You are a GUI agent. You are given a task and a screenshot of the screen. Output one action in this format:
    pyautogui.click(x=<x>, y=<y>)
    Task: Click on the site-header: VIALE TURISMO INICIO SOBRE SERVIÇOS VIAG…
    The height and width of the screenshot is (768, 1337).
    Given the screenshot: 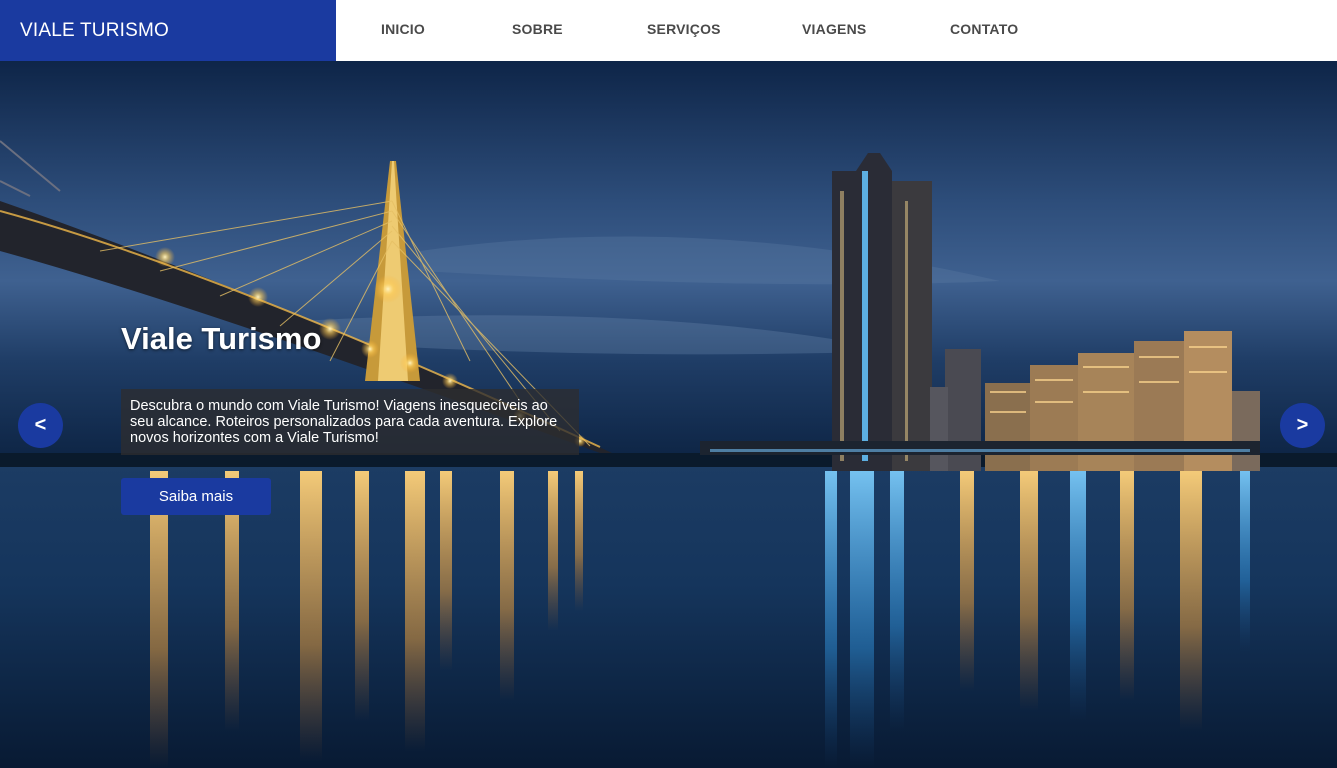 What is the action you would take?
    pyautogui.click(x=668, y=30)
    